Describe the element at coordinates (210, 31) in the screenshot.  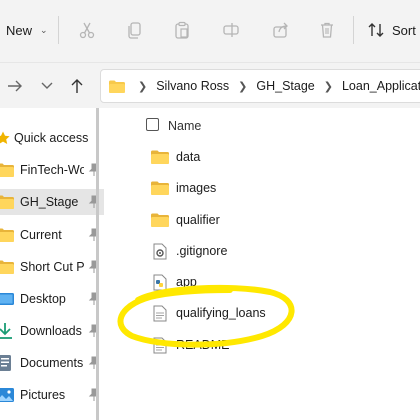
I see `command-bar: New ⌄ Sort` at that location.